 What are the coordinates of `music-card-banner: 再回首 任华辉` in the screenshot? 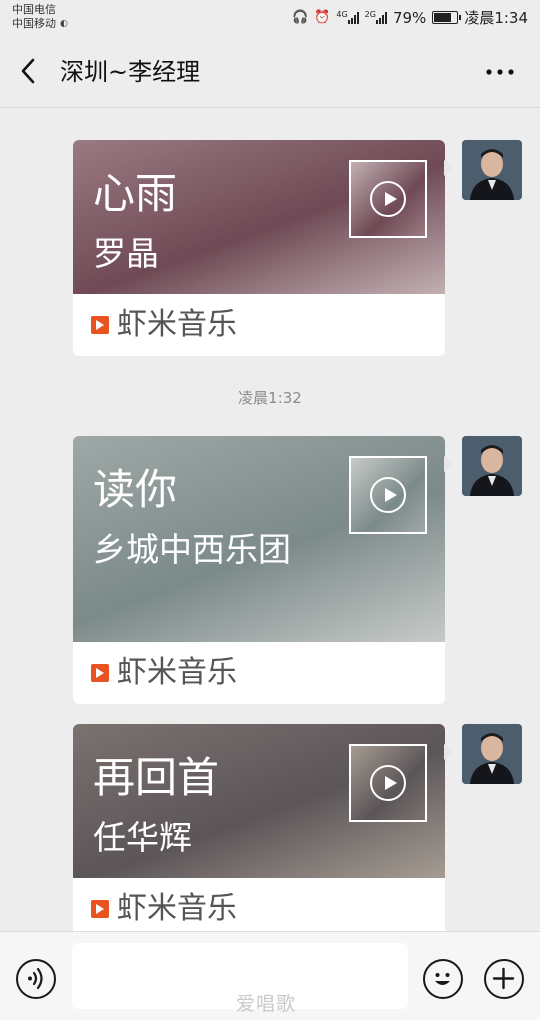 It's located at (259, 801).